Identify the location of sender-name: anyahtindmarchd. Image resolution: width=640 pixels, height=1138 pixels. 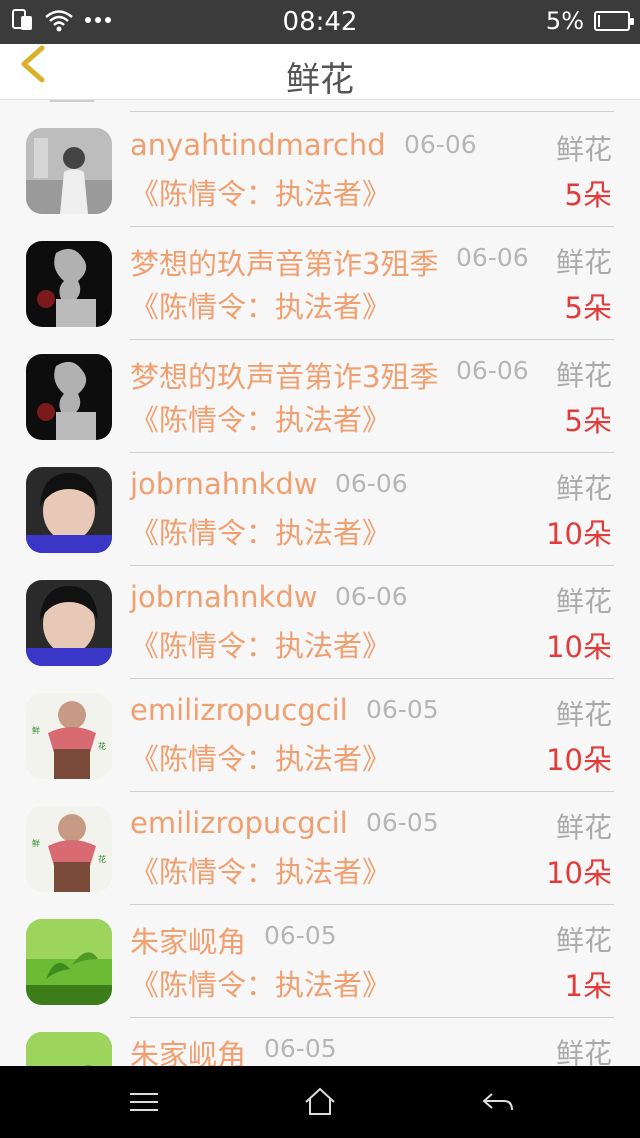
(258, 145).